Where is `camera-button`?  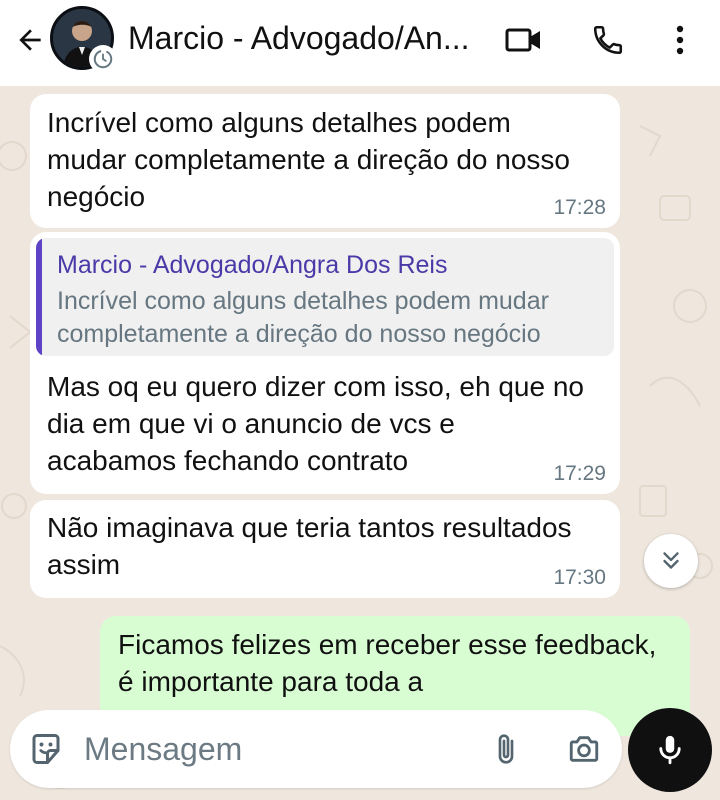
camera-button is located at coordinates (584, 749).